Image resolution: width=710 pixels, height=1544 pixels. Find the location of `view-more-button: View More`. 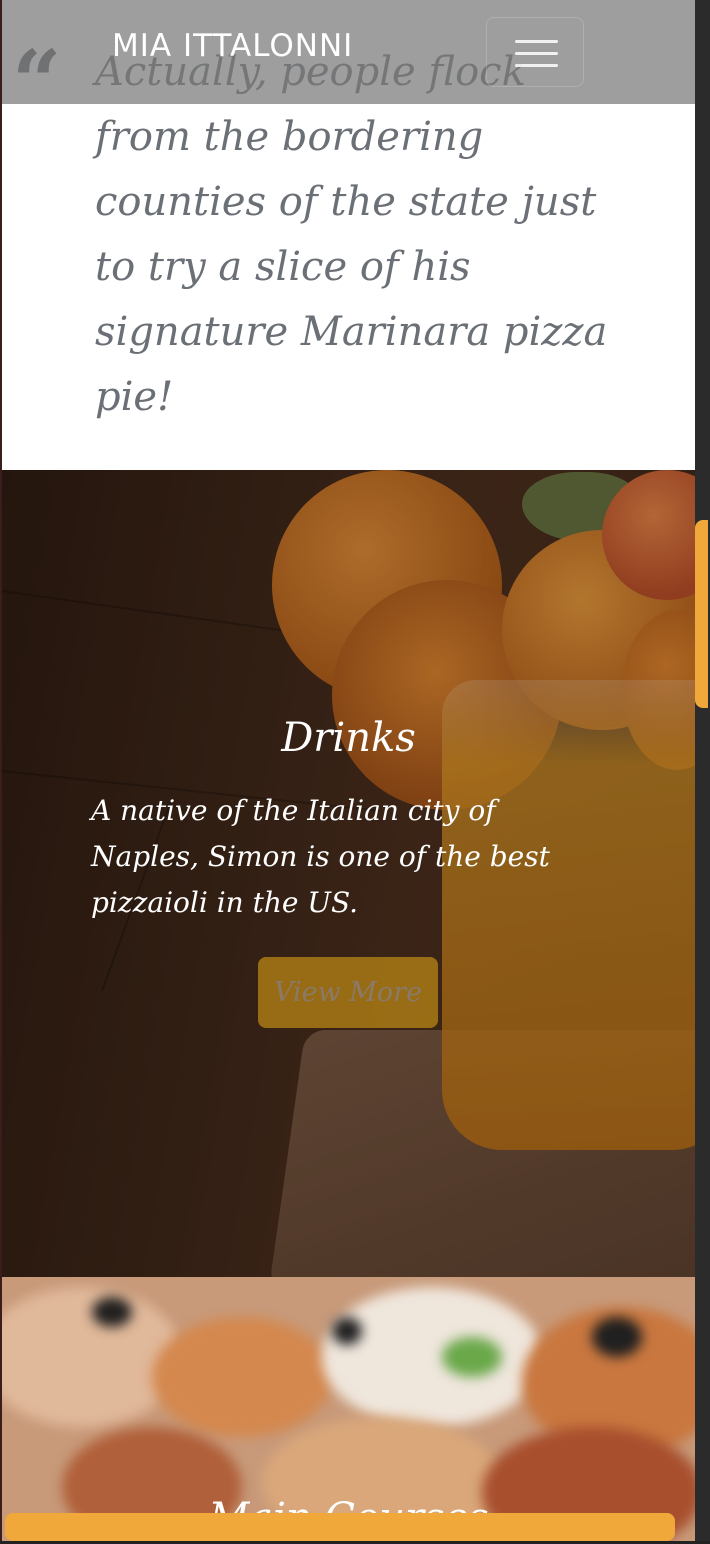

view-more-button: View More is located at coordinates (348, 992).